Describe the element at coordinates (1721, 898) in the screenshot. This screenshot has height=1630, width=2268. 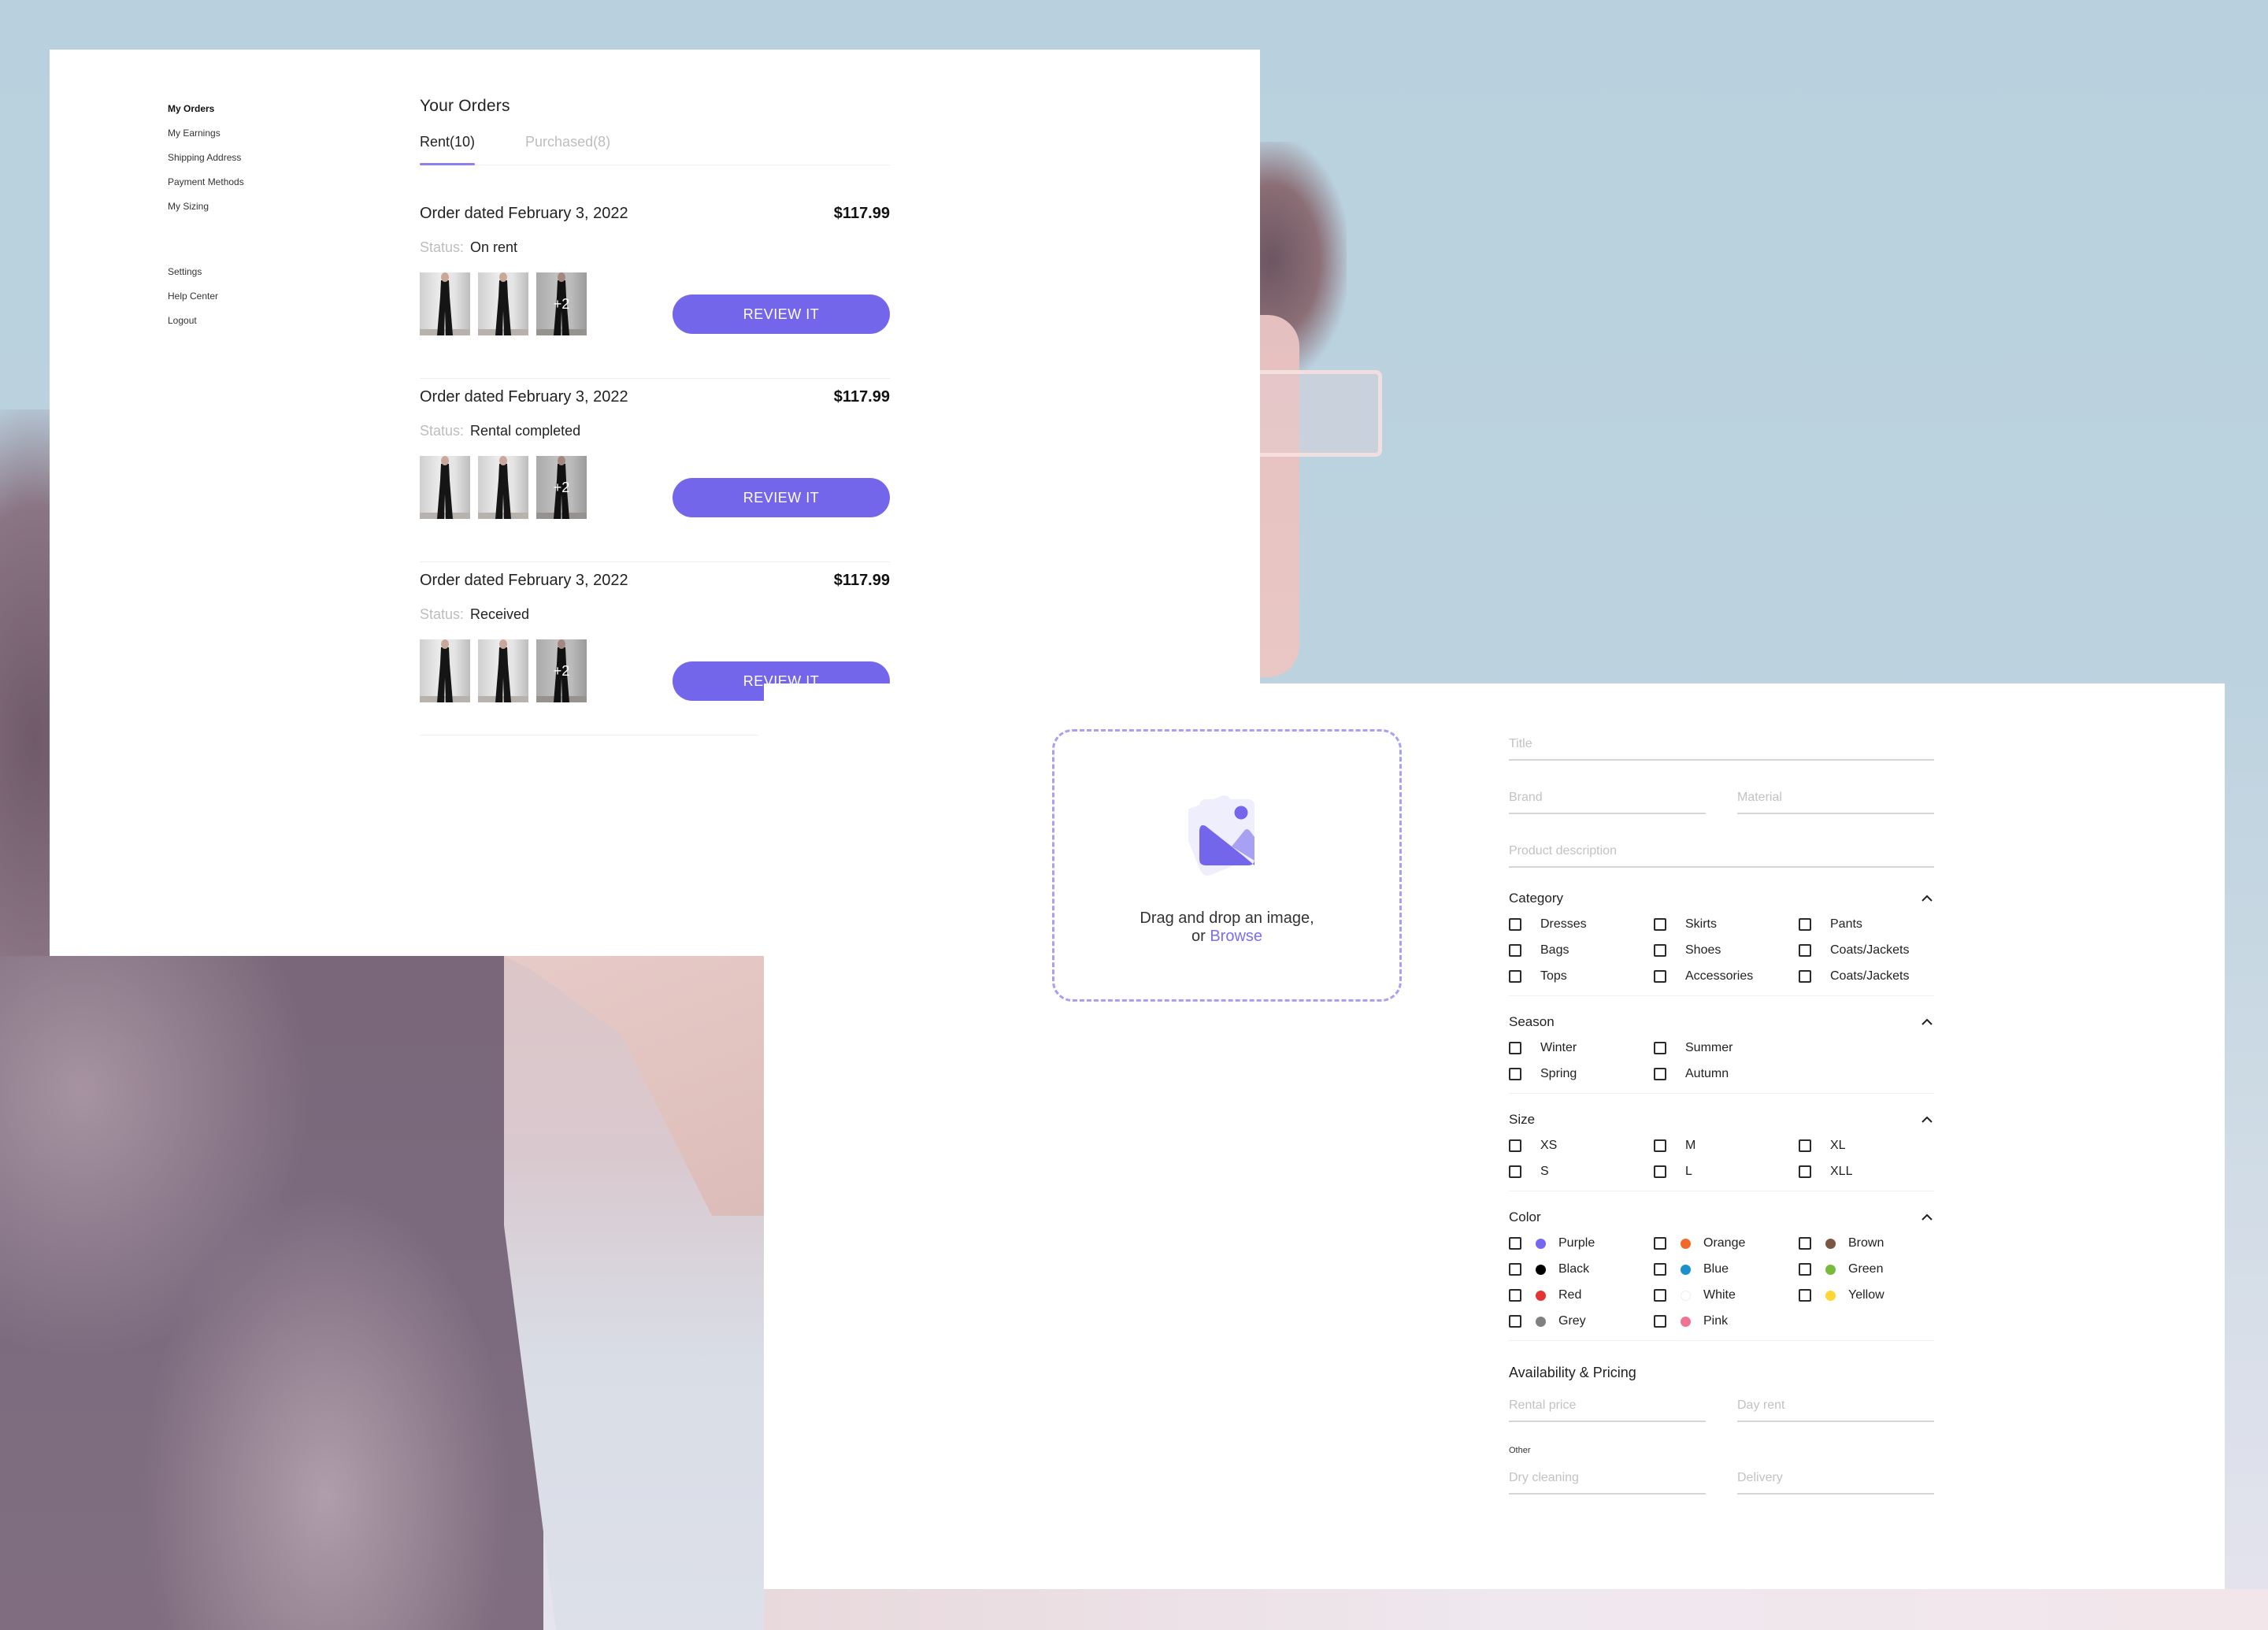
I see `category-header: Category` at that location.